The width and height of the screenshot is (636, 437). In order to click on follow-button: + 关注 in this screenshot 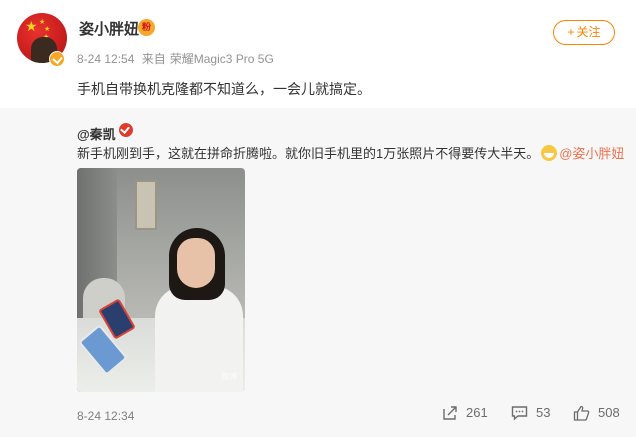, I will do `click(584, 32)`.